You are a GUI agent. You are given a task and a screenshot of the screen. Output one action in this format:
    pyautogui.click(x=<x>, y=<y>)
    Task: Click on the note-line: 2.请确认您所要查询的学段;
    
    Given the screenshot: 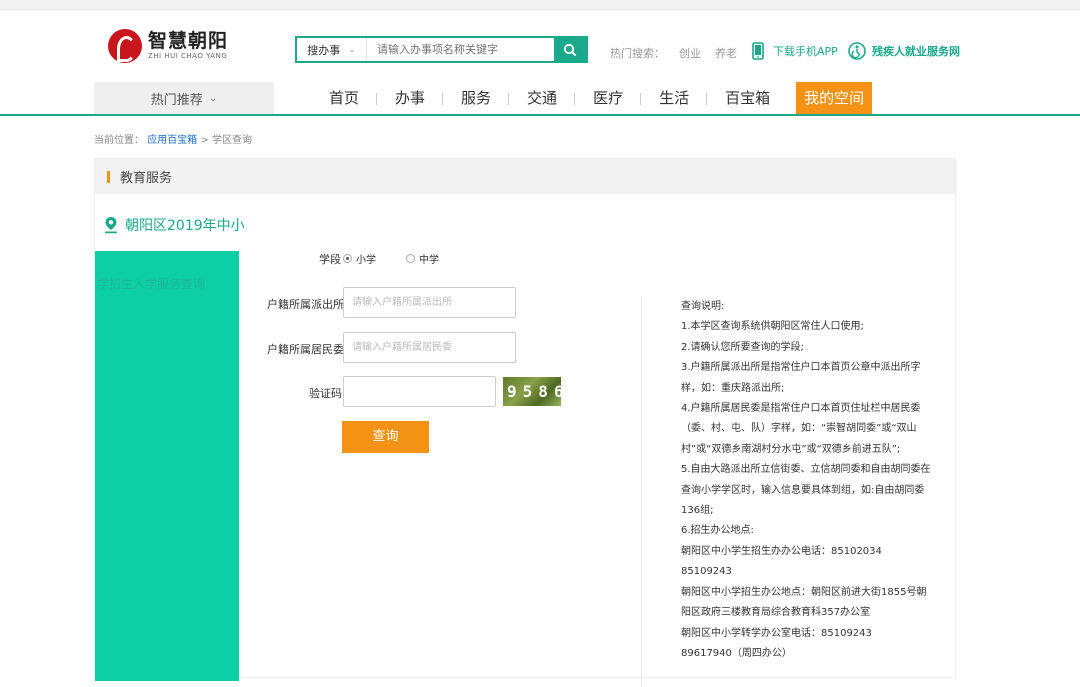 What is the action you would take?
    pyautogui.click(x=742, y=347)
    